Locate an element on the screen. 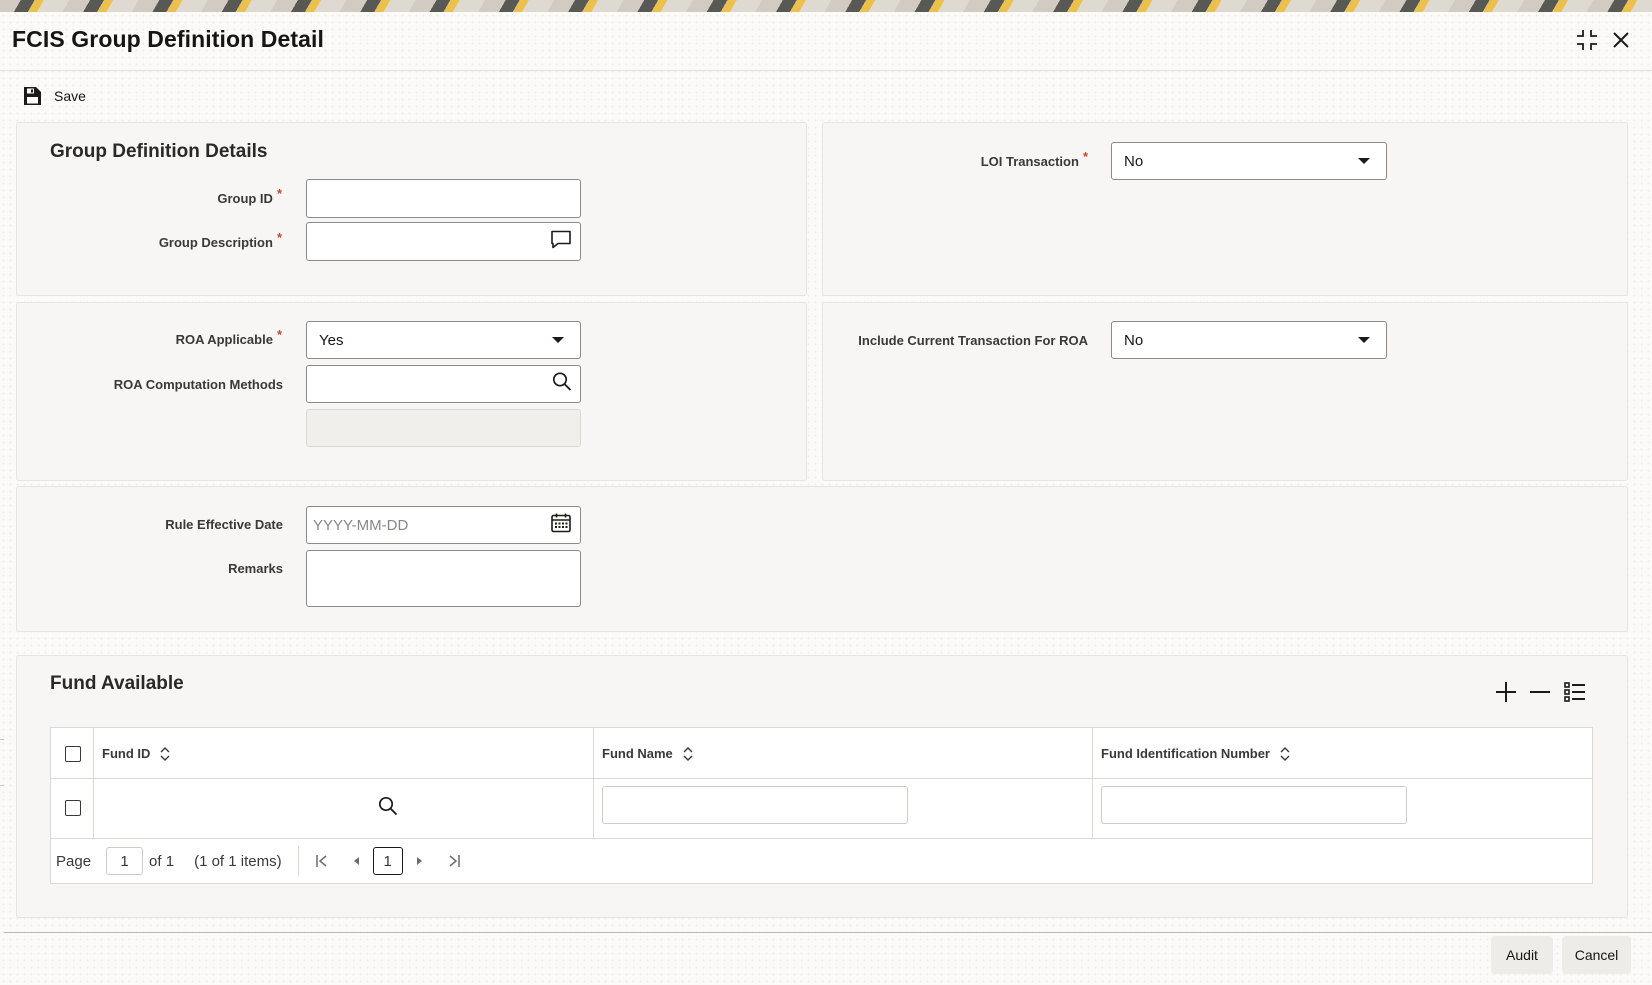  rule-effective-date-input is located at coordinates (443, 525).